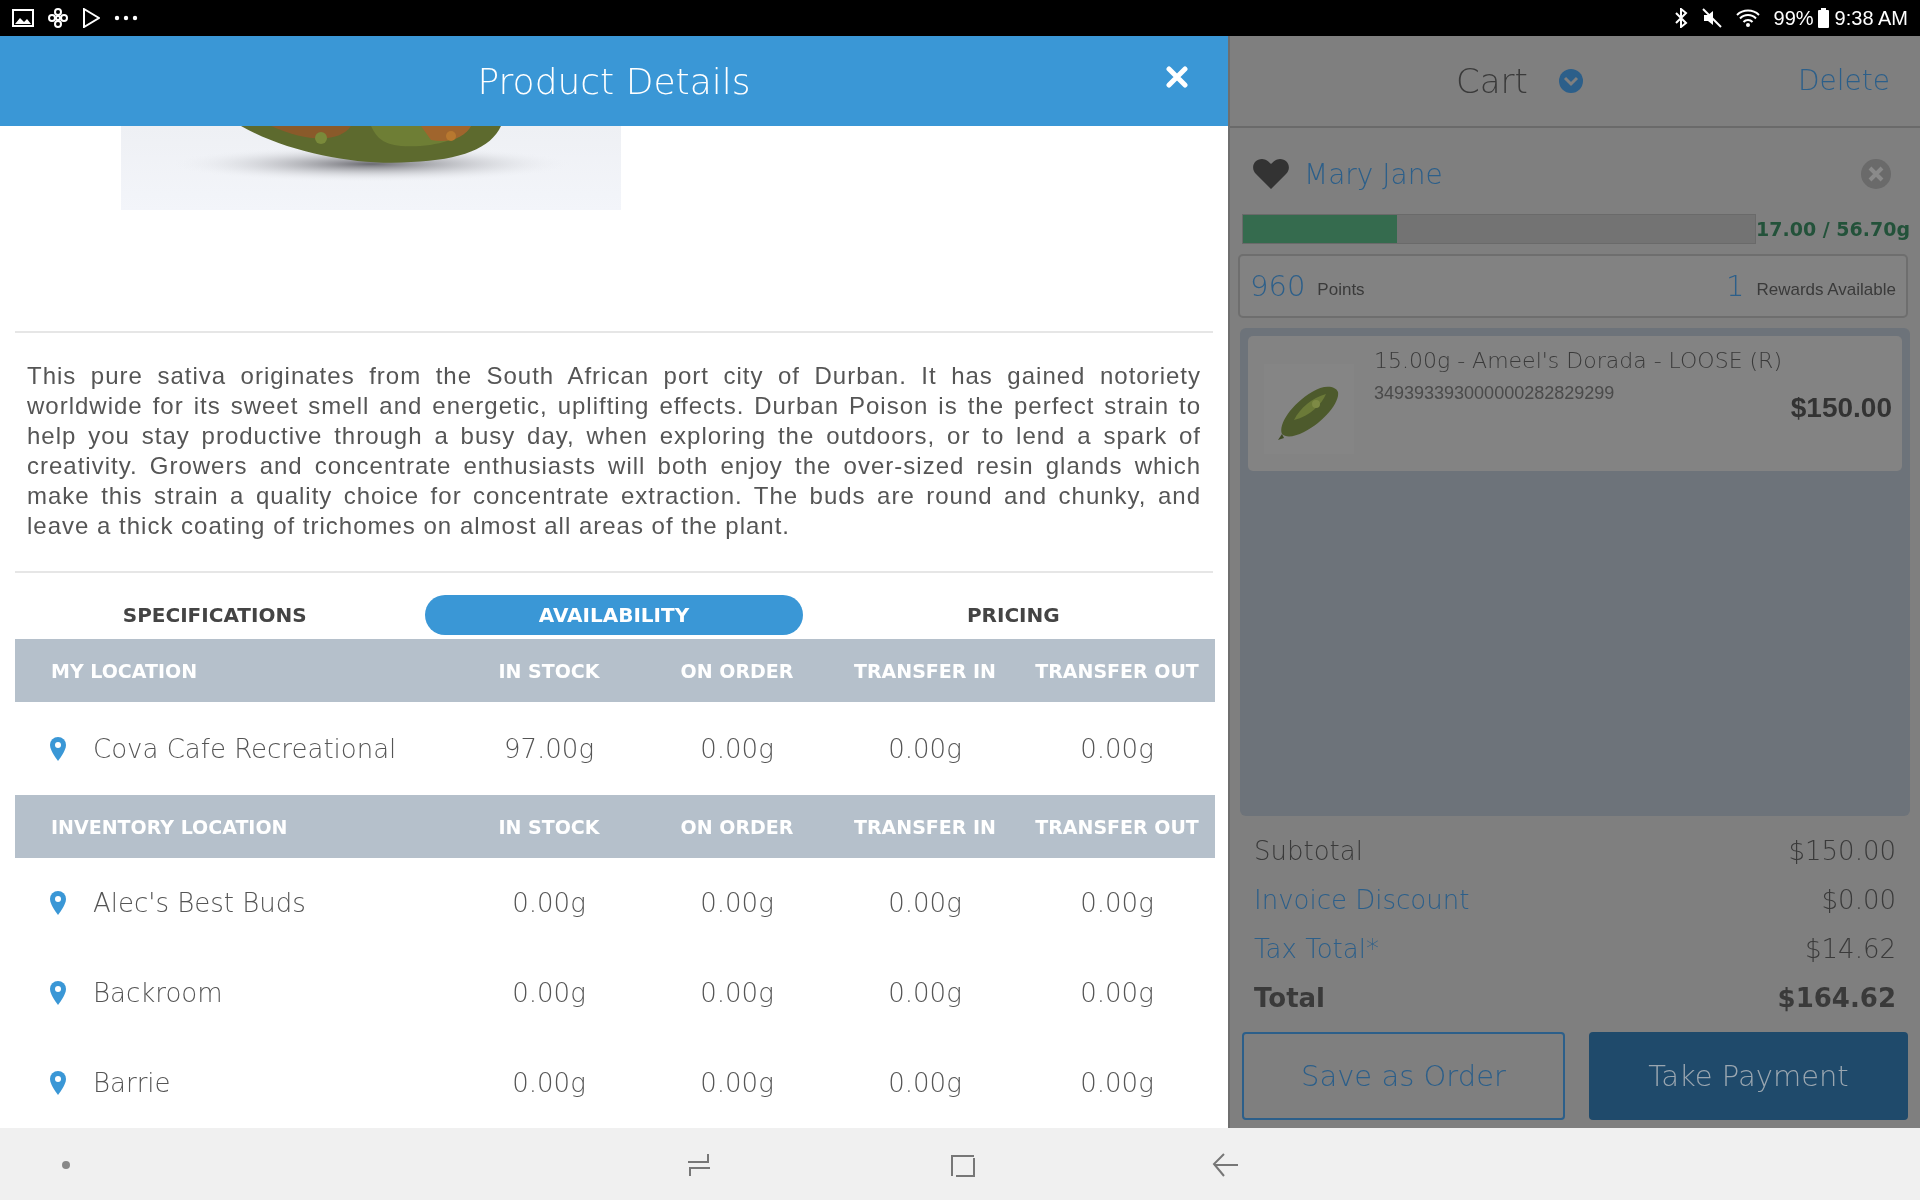 The height and width of the screenshot is (1200, 1920). What do you see at coordinates (1177, 77) in the screenshot?
I see `close-button` at bounding box center [1177, 77].